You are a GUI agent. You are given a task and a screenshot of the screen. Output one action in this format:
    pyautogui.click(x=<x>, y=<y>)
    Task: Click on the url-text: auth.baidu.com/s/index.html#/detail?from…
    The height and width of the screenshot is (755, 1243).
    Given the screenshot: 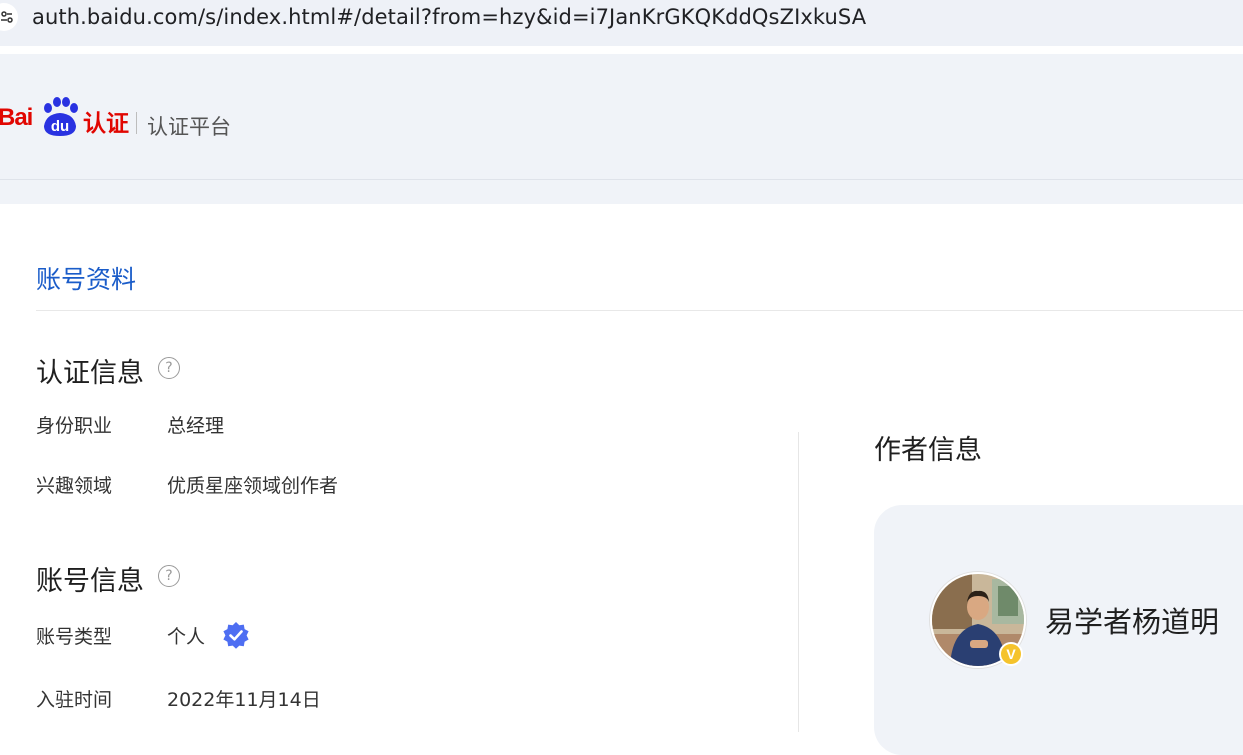 What is the action you would take?
    pyautogui.click(x=449, y=17)
    